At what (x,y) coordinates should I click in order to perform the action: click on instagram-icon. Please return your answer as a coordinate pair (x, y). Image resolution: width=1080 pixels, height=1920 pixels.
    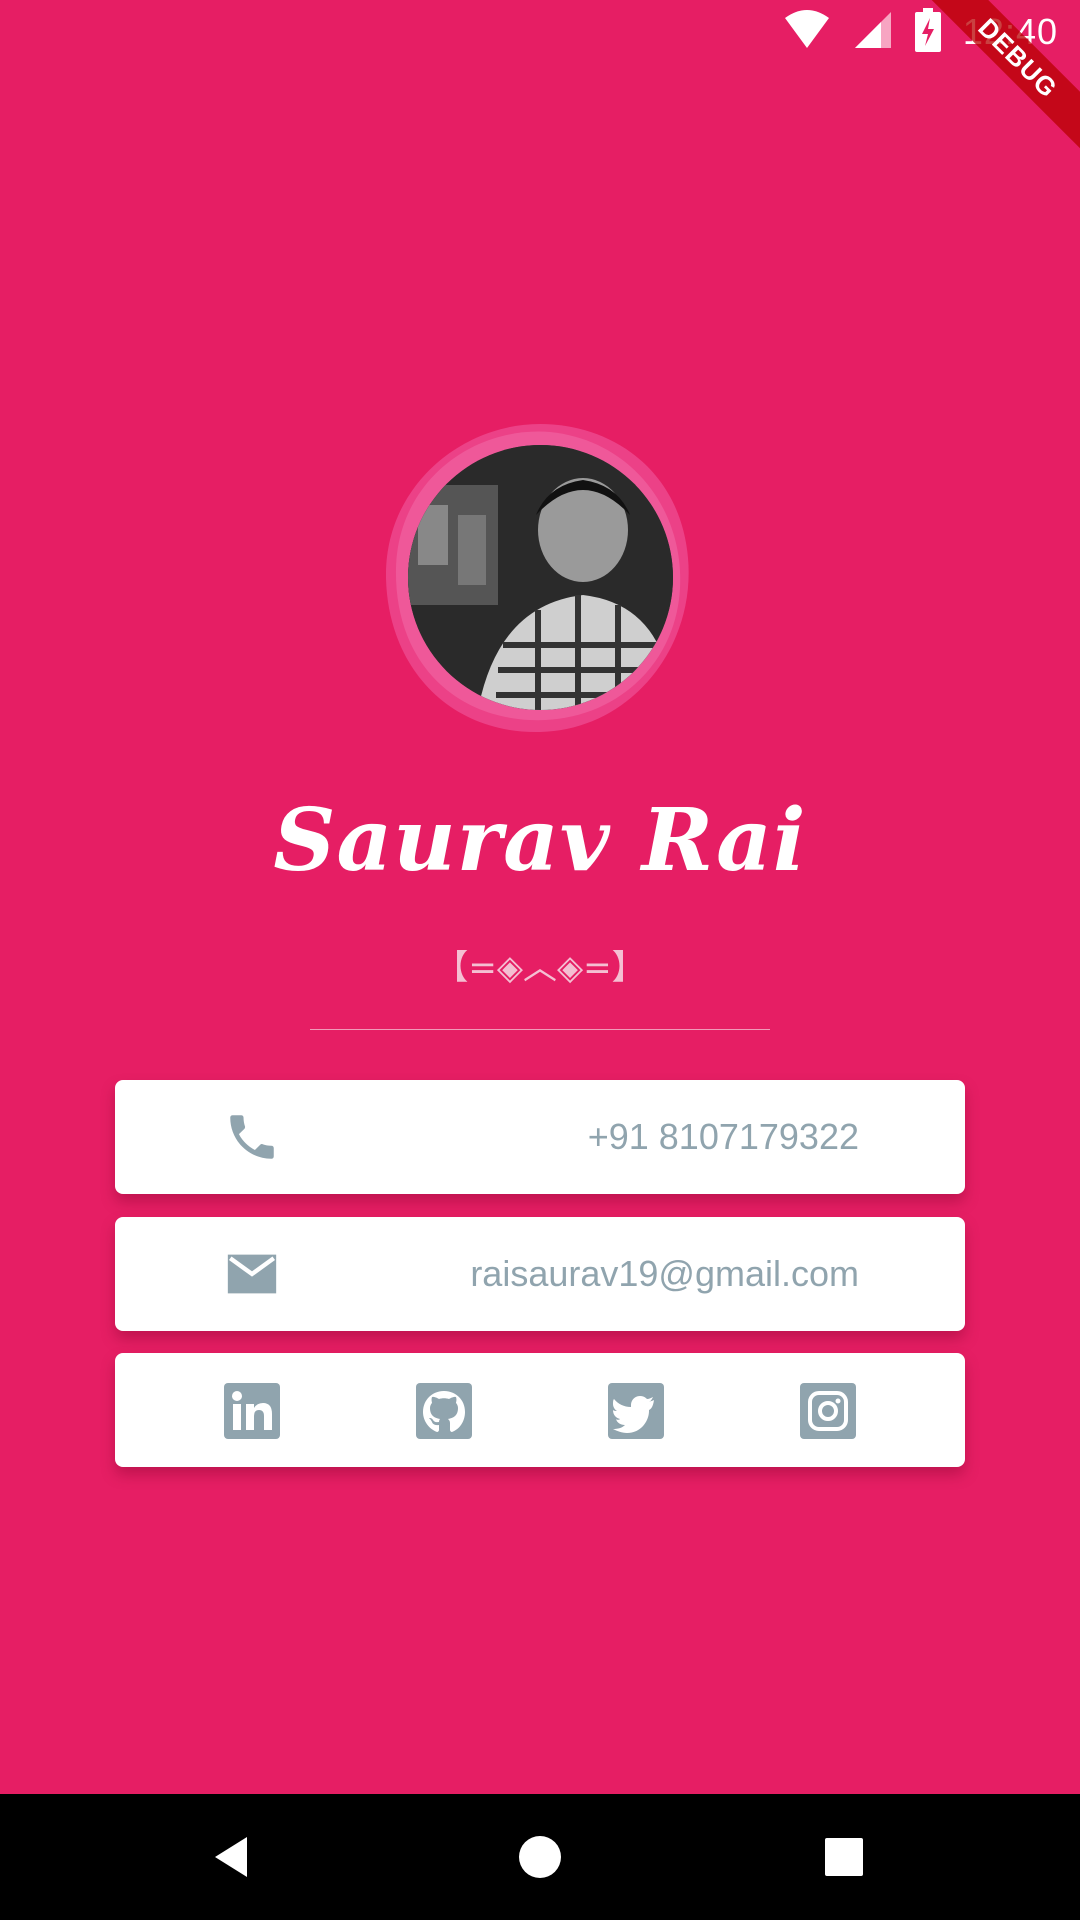
    Looking at the image, I should click on (828, 1411).